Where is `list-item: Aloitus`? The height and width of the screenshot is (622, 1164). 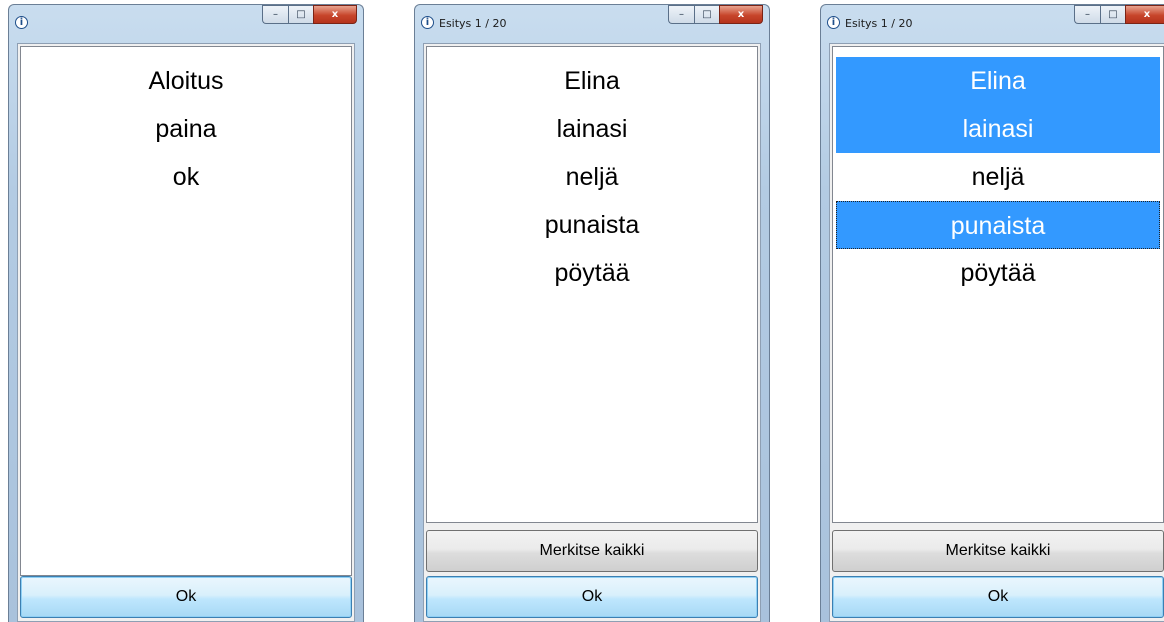 list-item: Aloitus is located at coordinates (186, 81).